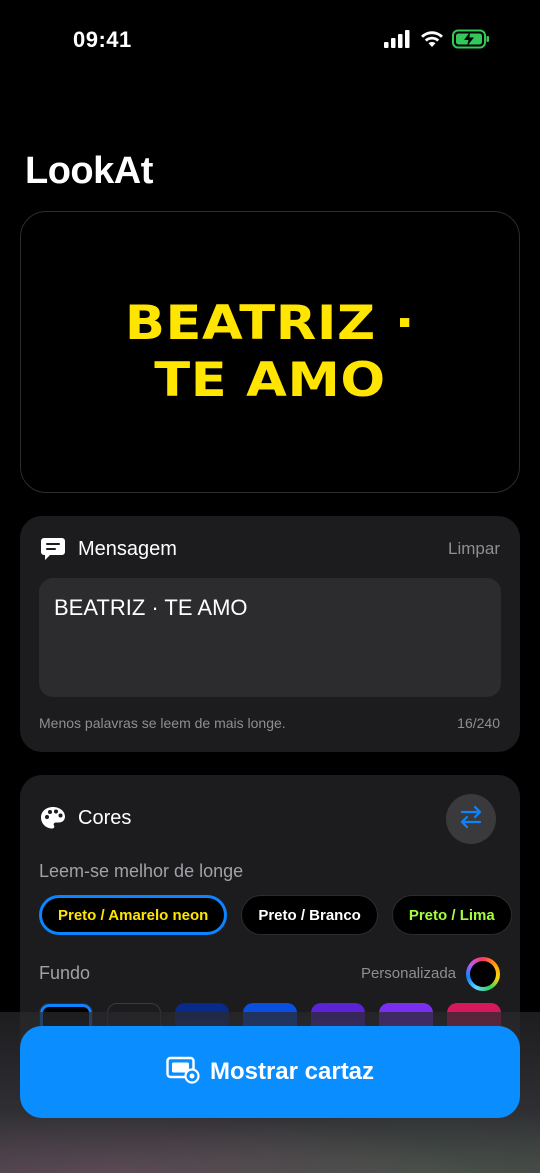 The image size is (540, 1173). What do you see at coordinates (432, 41) in the screenshot?
I see `wifi-icon` at bounding box center [432, 41].